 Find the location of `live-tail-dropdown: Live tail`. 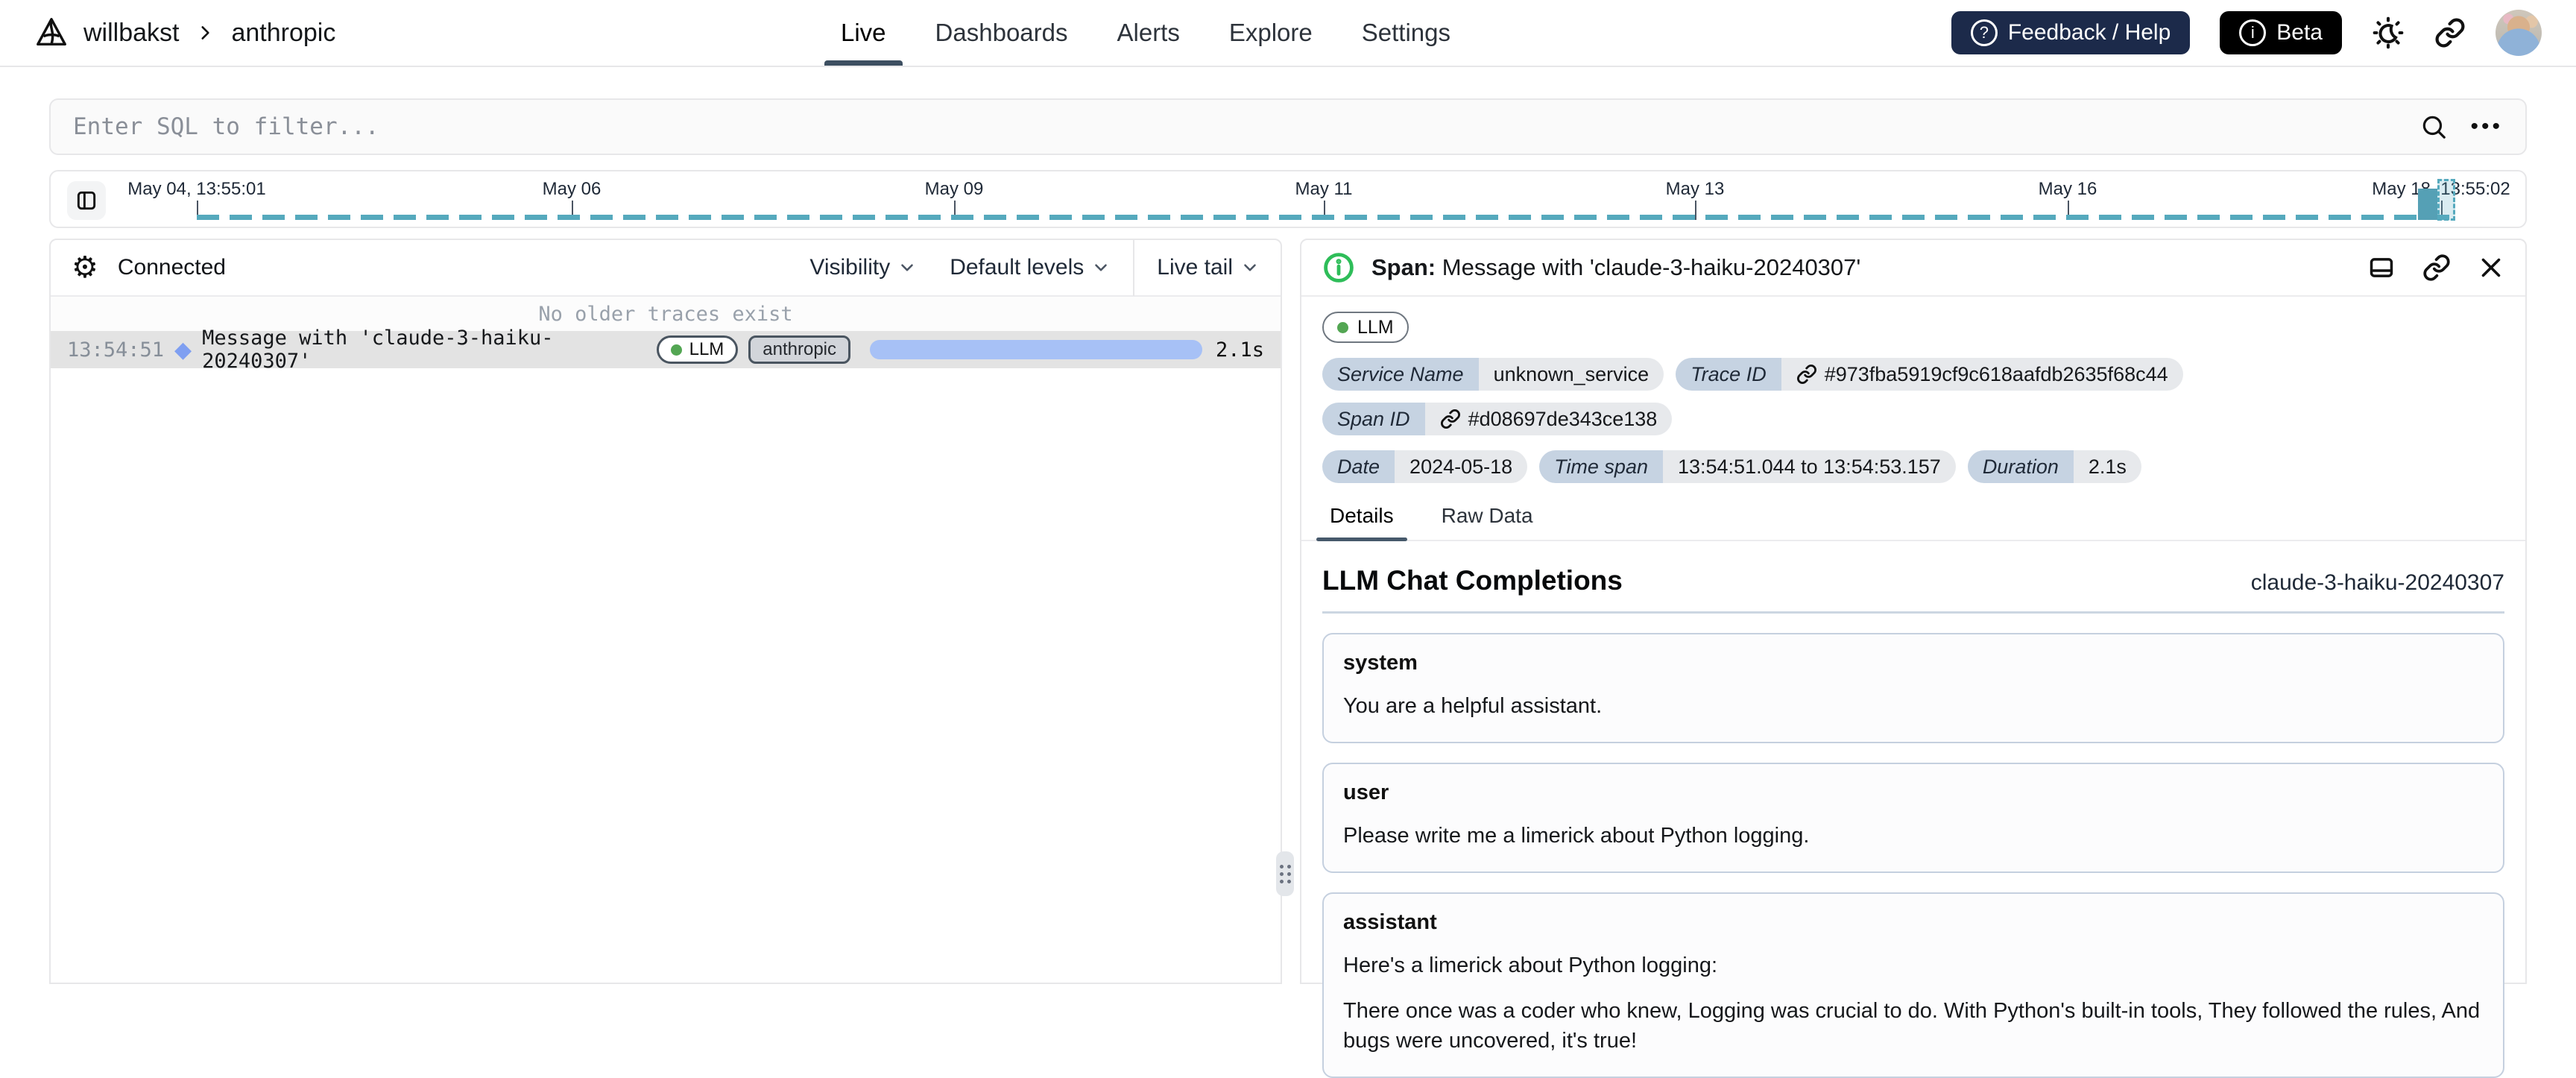

live-tail-dropdown: Live tail is located at coordinates (1208, 267).